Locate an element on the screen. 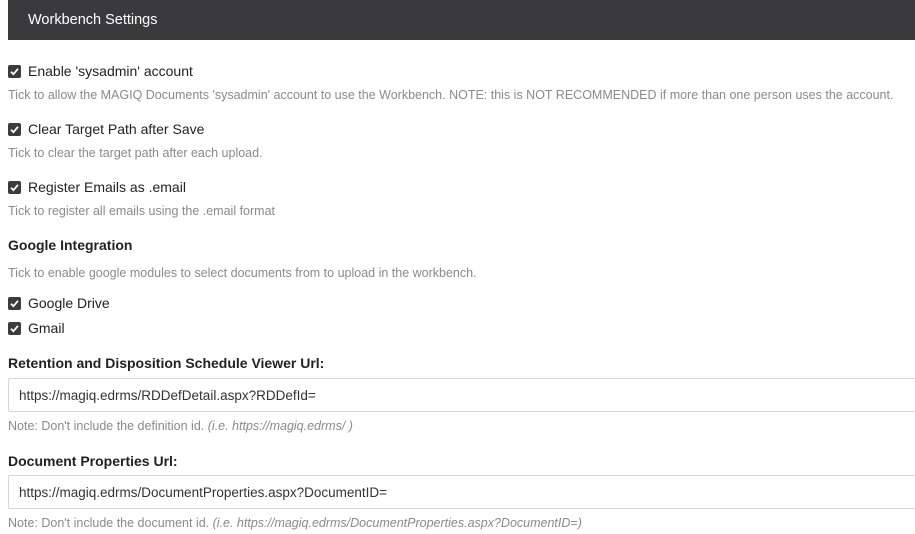  register-emails-label: Register Emails as .email is located at coordinates (107, 187).